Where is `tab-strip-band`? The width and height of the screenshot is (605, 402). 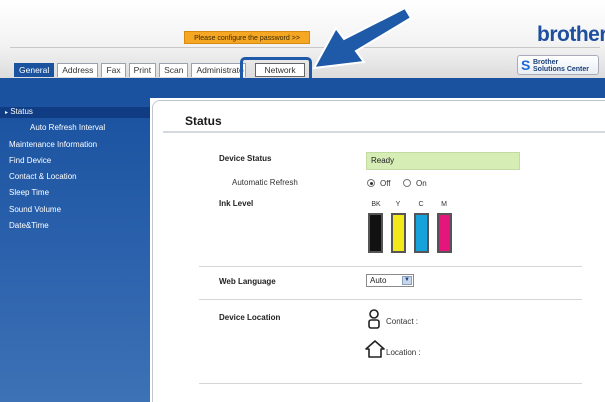 tab-strip-band is located at coordinates (302, 88).